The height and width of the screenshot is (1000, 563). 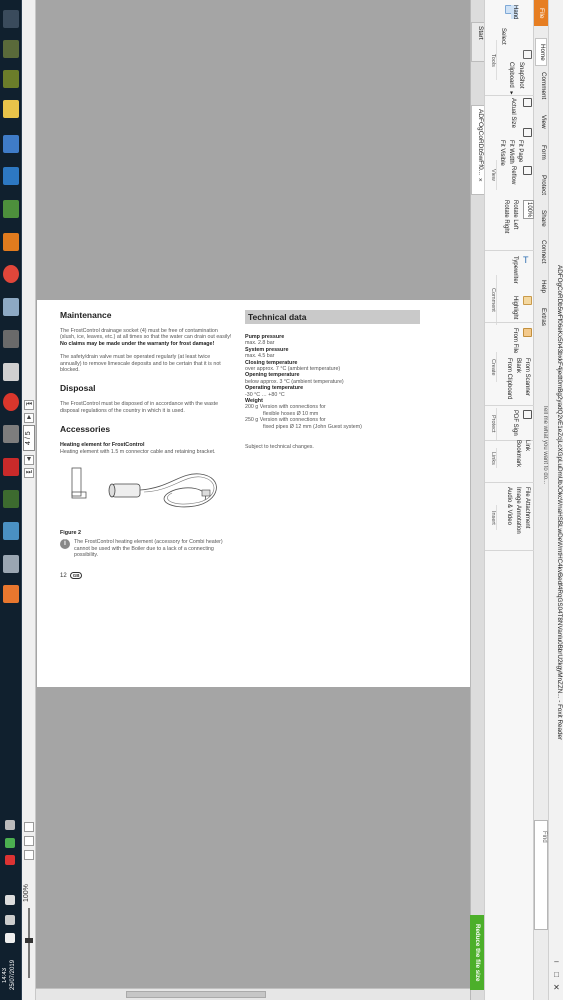 I want to click on audio-video-button: Audio & Video, so click(x=508, y=506).